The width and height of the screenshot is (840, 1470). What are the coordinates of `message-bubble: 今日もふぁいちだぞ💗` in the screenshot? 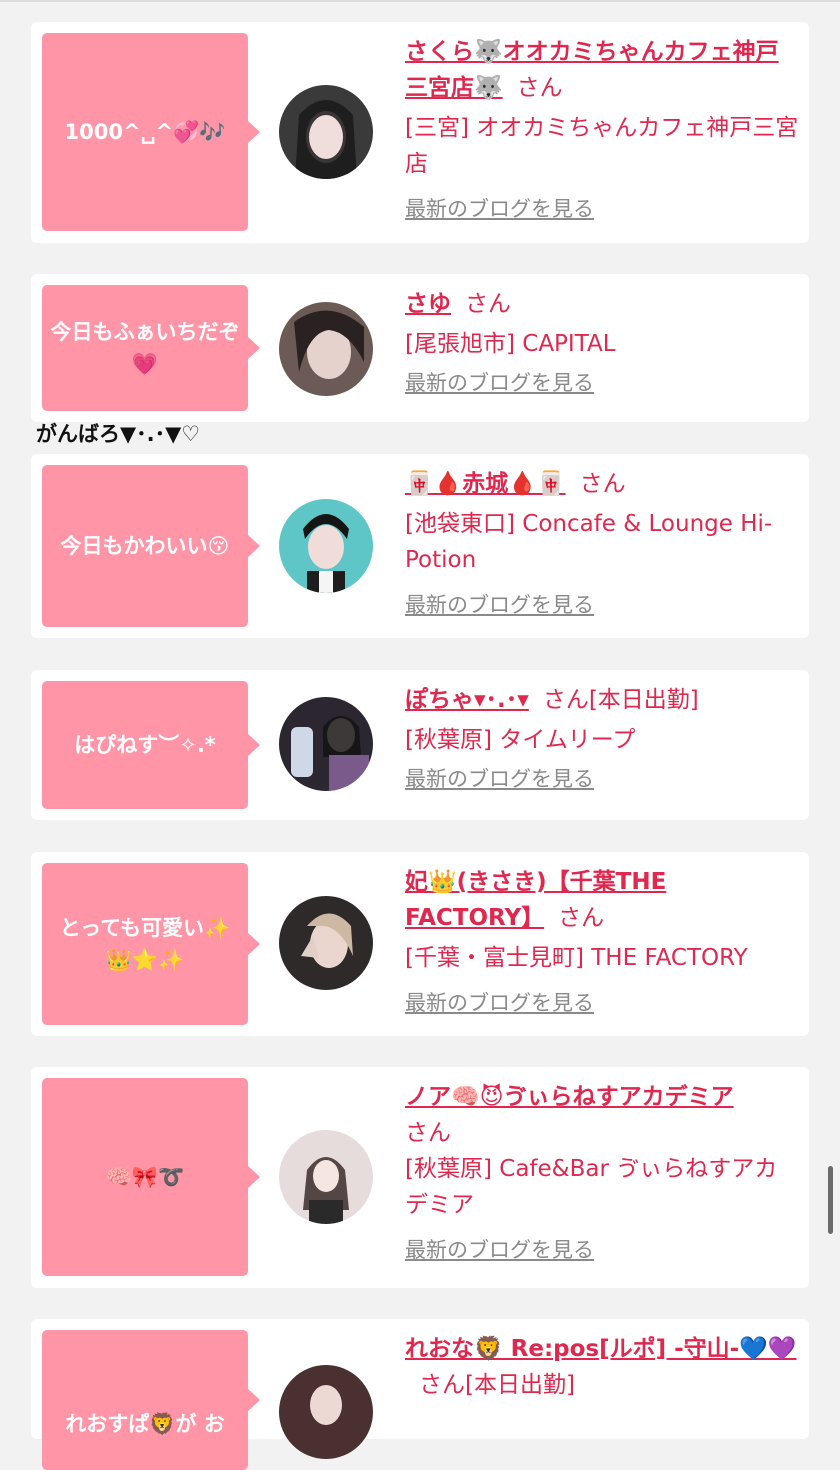 It's located at (151, 348).